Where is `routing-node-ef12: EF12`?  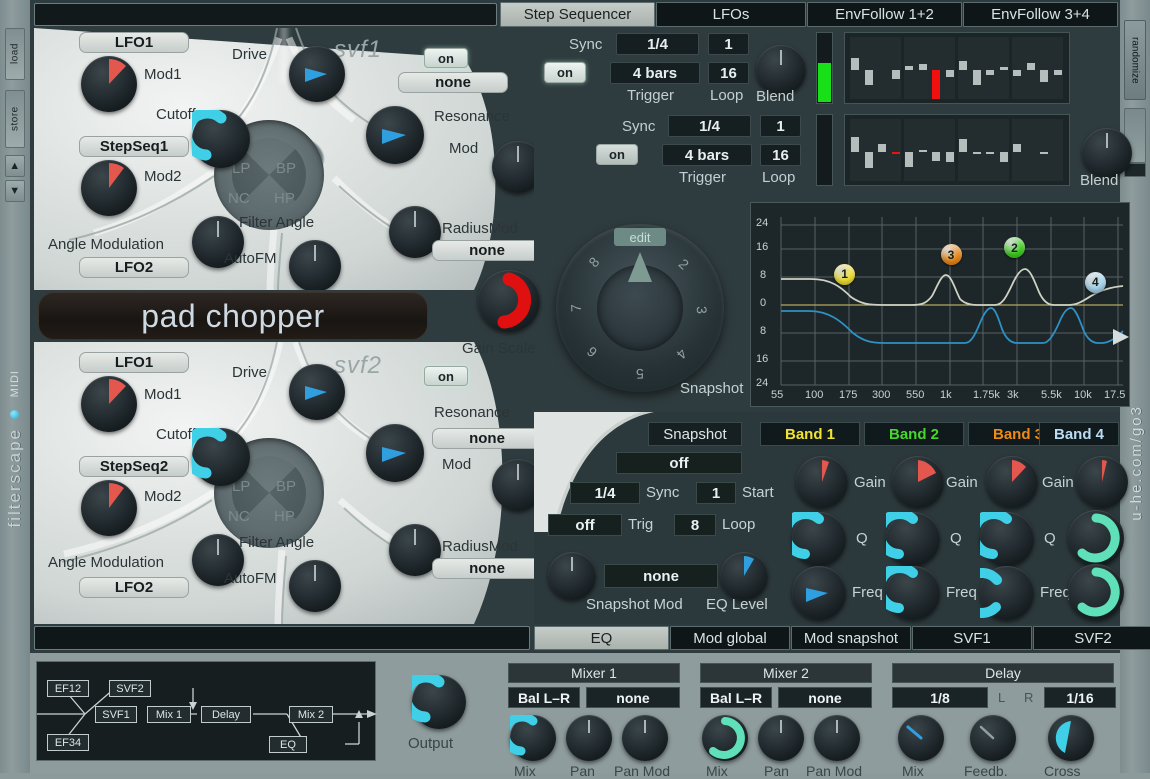 routing-node-ef12: EF12 is located at coordinates (68, 688).